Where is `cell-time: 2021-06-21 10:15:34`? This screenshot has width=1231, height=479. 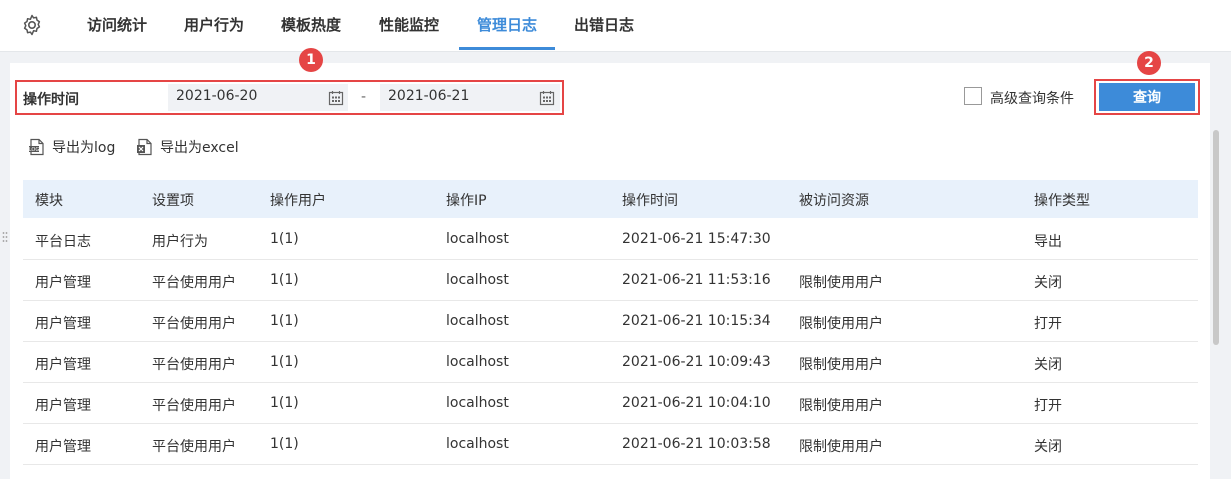 cell-time: 2021-06-21 10:15:34 is located at coordinates (696, 321).